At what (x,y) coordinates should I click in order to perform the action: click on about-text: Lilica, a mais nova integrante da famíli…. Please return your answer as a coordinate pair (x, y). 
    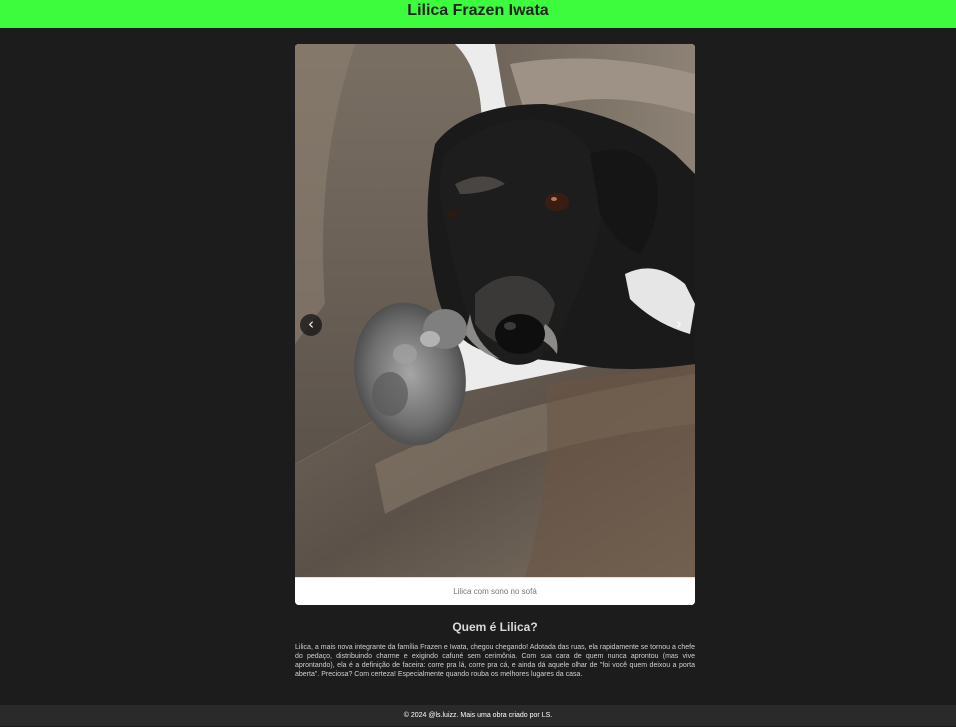
    Looking at the image, I should click on (495, 661).